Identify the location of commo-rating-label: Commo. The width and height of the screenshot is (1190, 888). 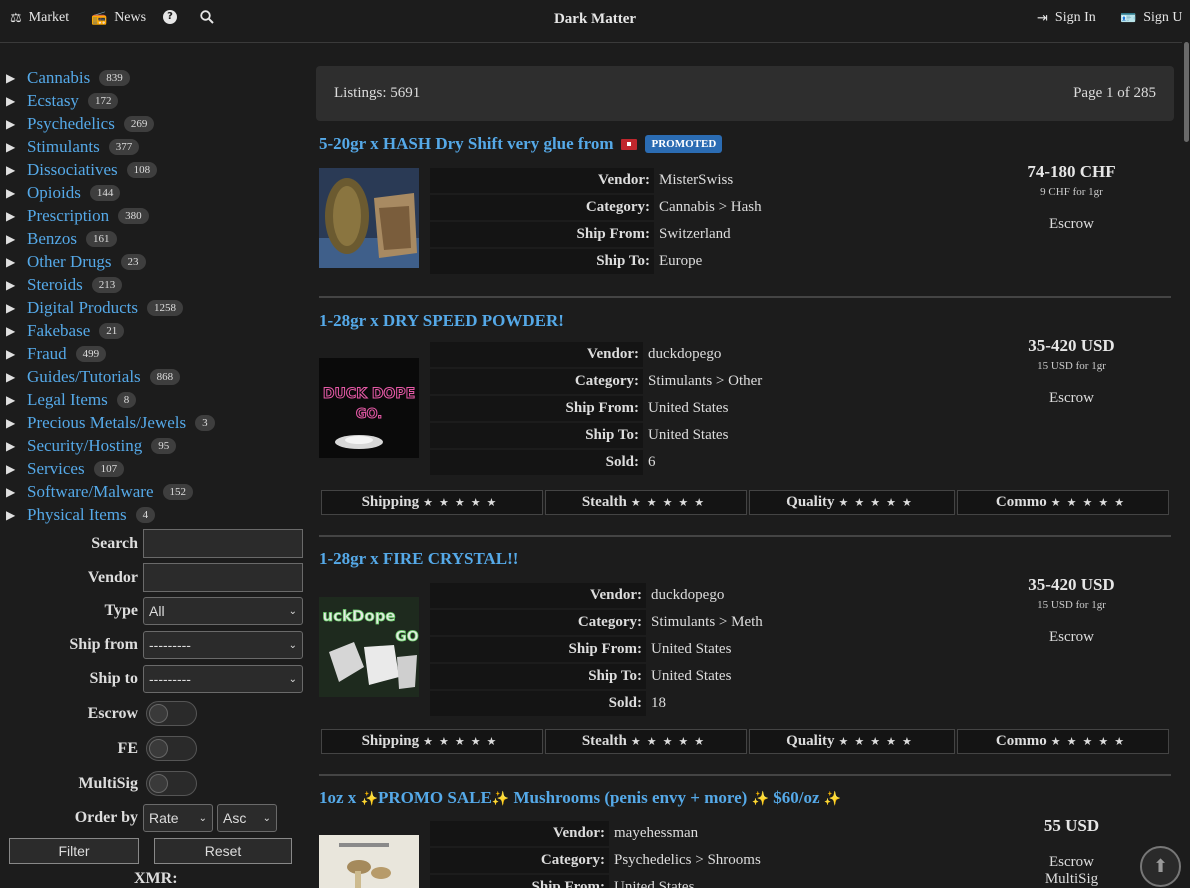
(1021, 502).